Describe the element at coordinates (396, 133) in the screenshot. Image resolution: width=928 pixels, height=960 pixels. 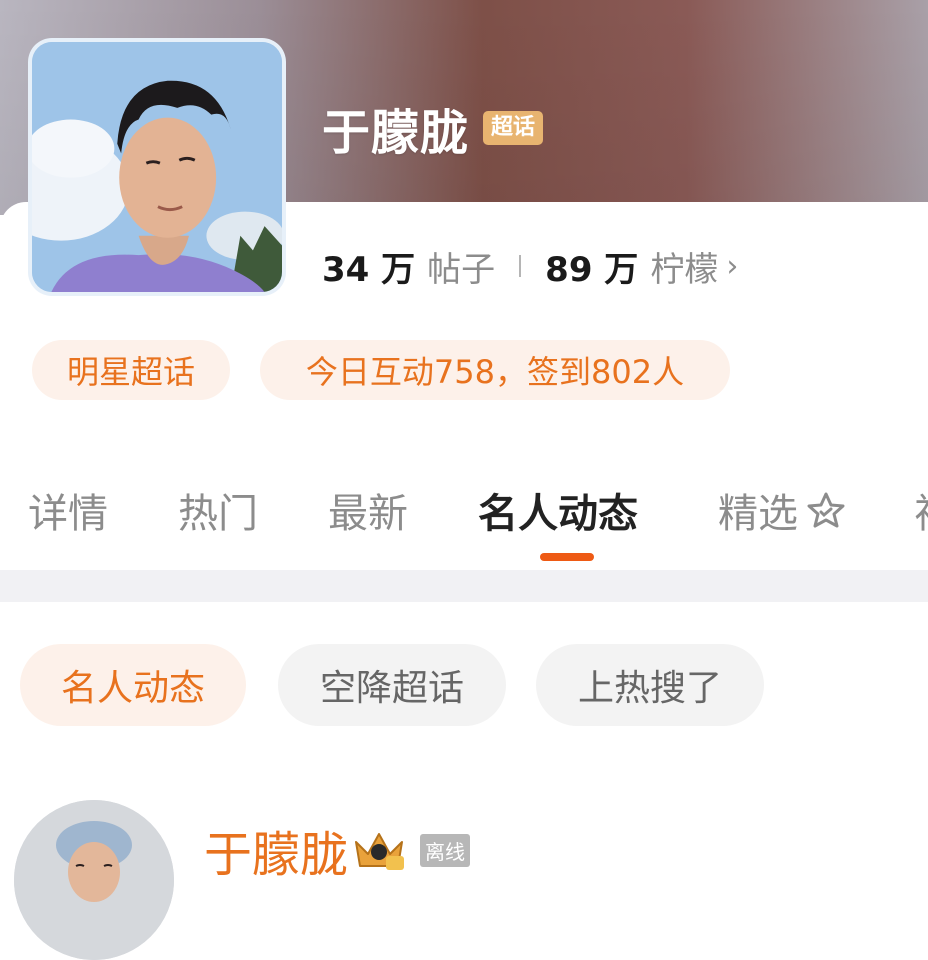
I see `topic-name: 于朦胧` at that location.